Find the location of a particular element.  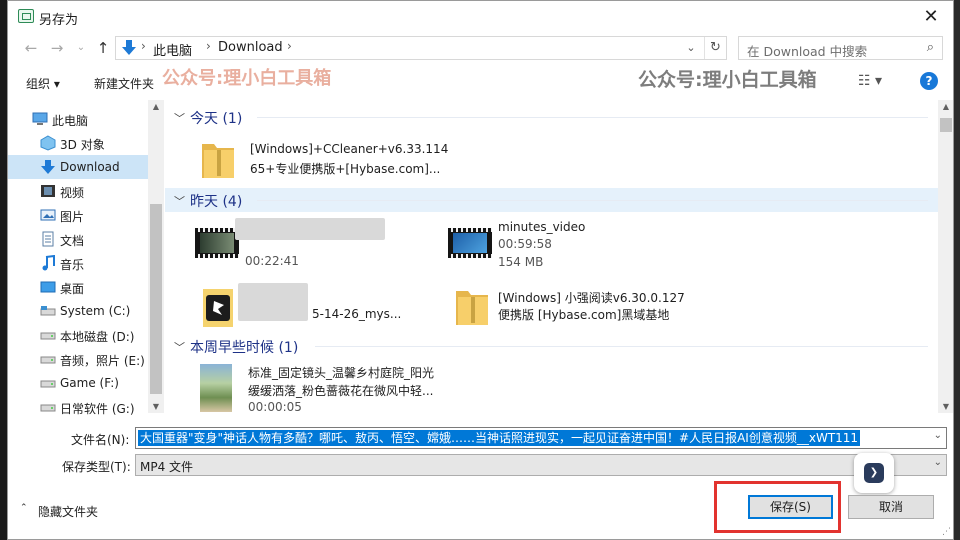

chevron-up-icon: ⌃ is located at coordinates (24, 508).